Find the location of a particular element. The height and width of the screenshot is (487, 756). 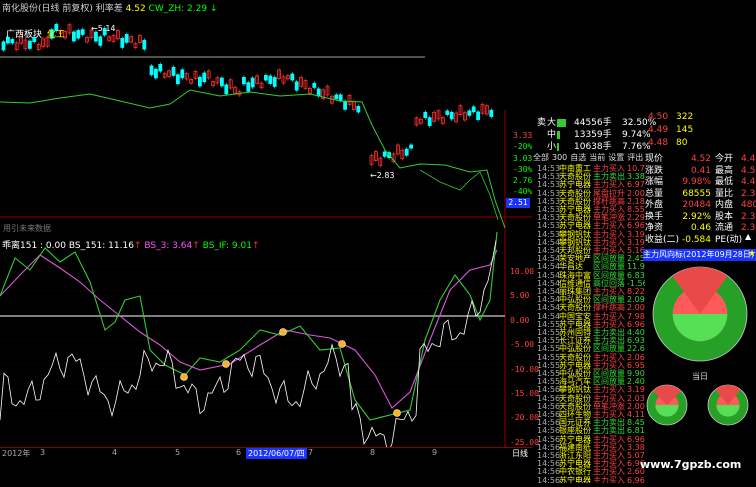

flow-tab: 当前 is located at coordinates (597, 157).